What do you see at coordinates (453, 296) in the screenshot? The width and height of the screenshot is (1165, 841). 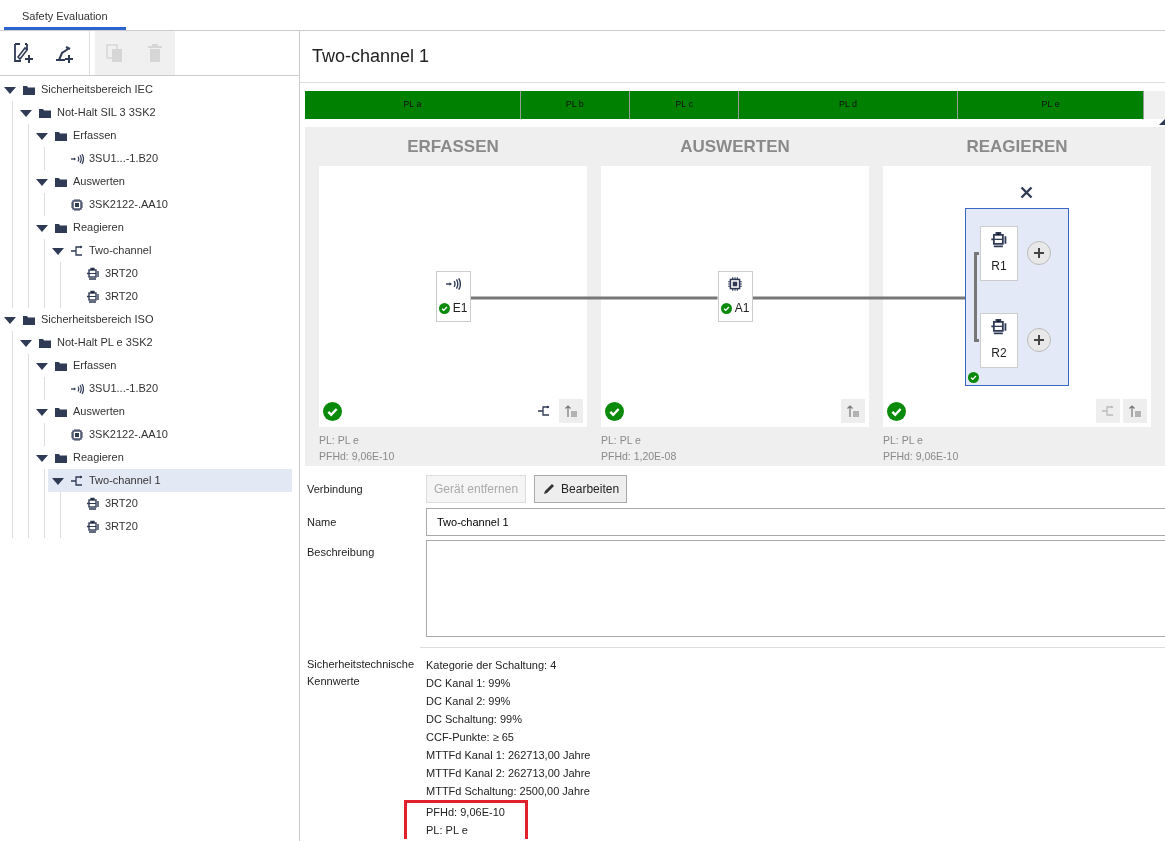 I see `device-node: E1` at bounding box center [453, 296].